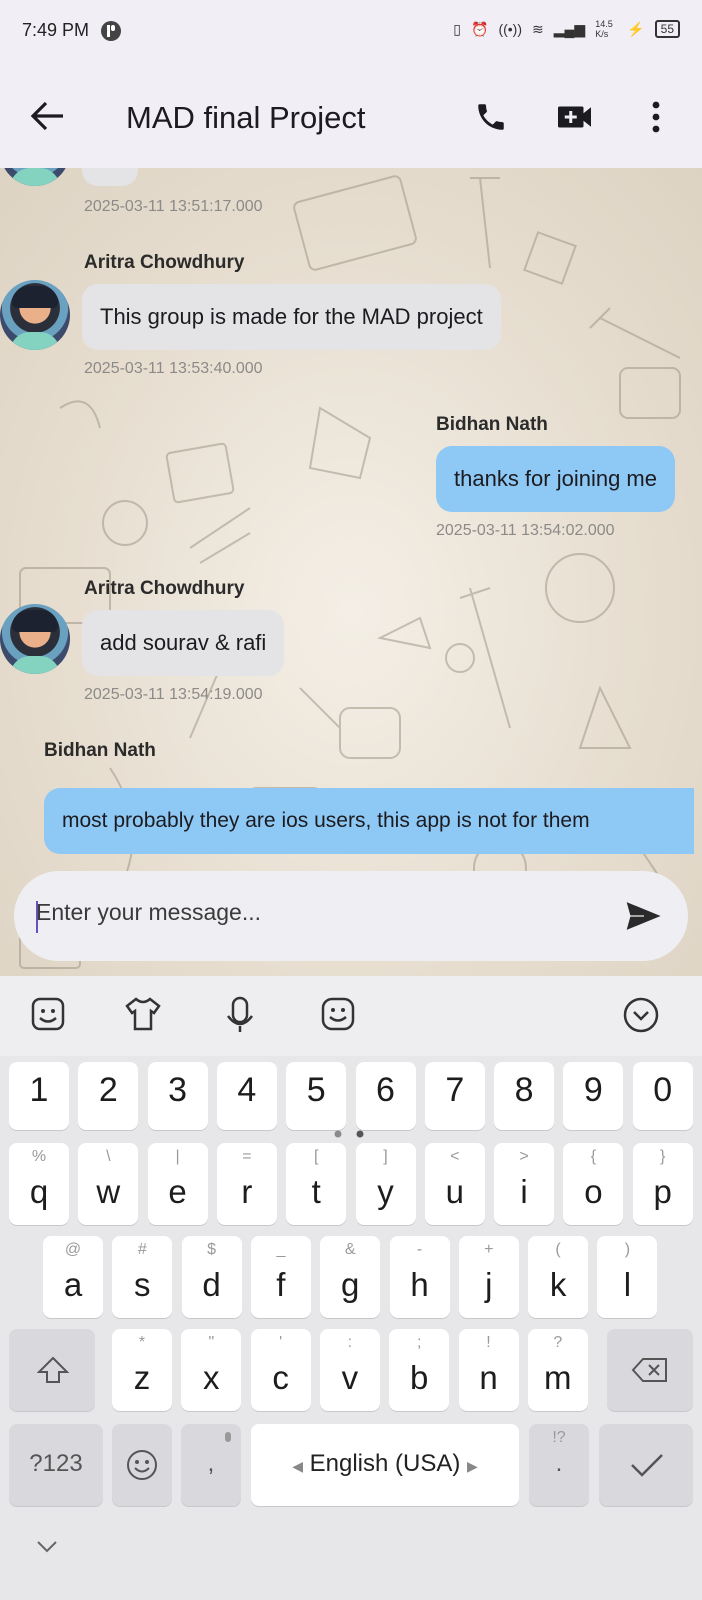 The width and height of the screenshot is (702, 1600). Describe the element at coordinates (246, 1096) in the screenshot. I see `key-4: 4` at that location.